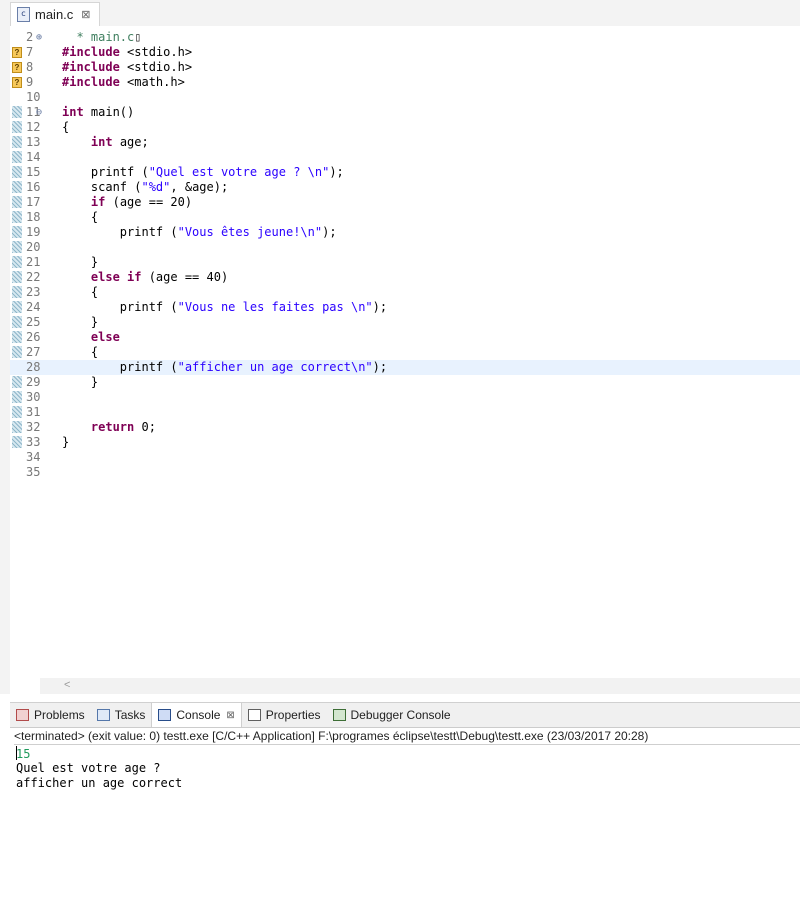 Image resolution: width=800 pixels, height=916 pixels. What do you see at coordinates (405, 172) in the screenshot?
I see `code-line: 15 printf ("Quel est votre age ? \n");` at bounding box center [405, 172].